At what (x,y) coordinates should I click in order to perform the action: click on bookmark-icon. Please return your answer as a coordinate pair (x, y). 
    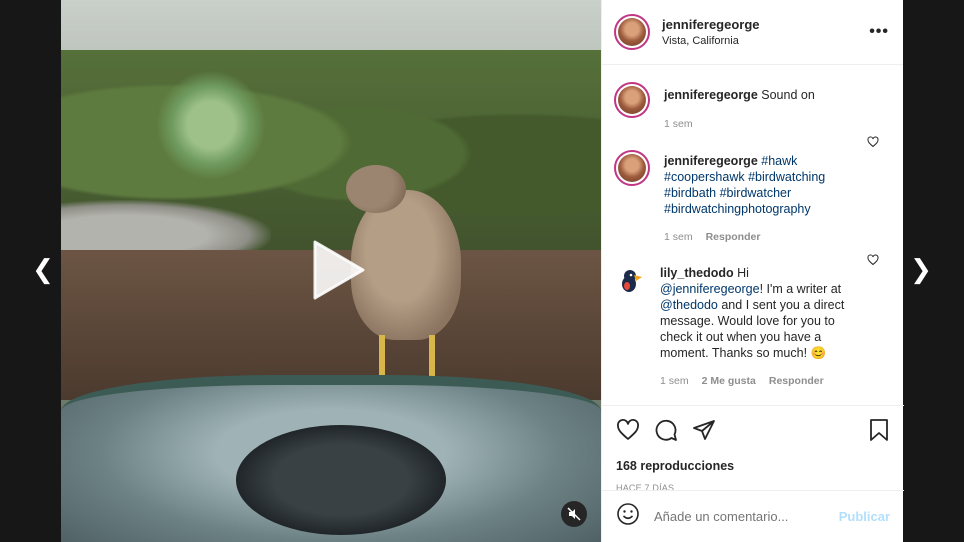
    Looking at the image, I should click on (879, 432).